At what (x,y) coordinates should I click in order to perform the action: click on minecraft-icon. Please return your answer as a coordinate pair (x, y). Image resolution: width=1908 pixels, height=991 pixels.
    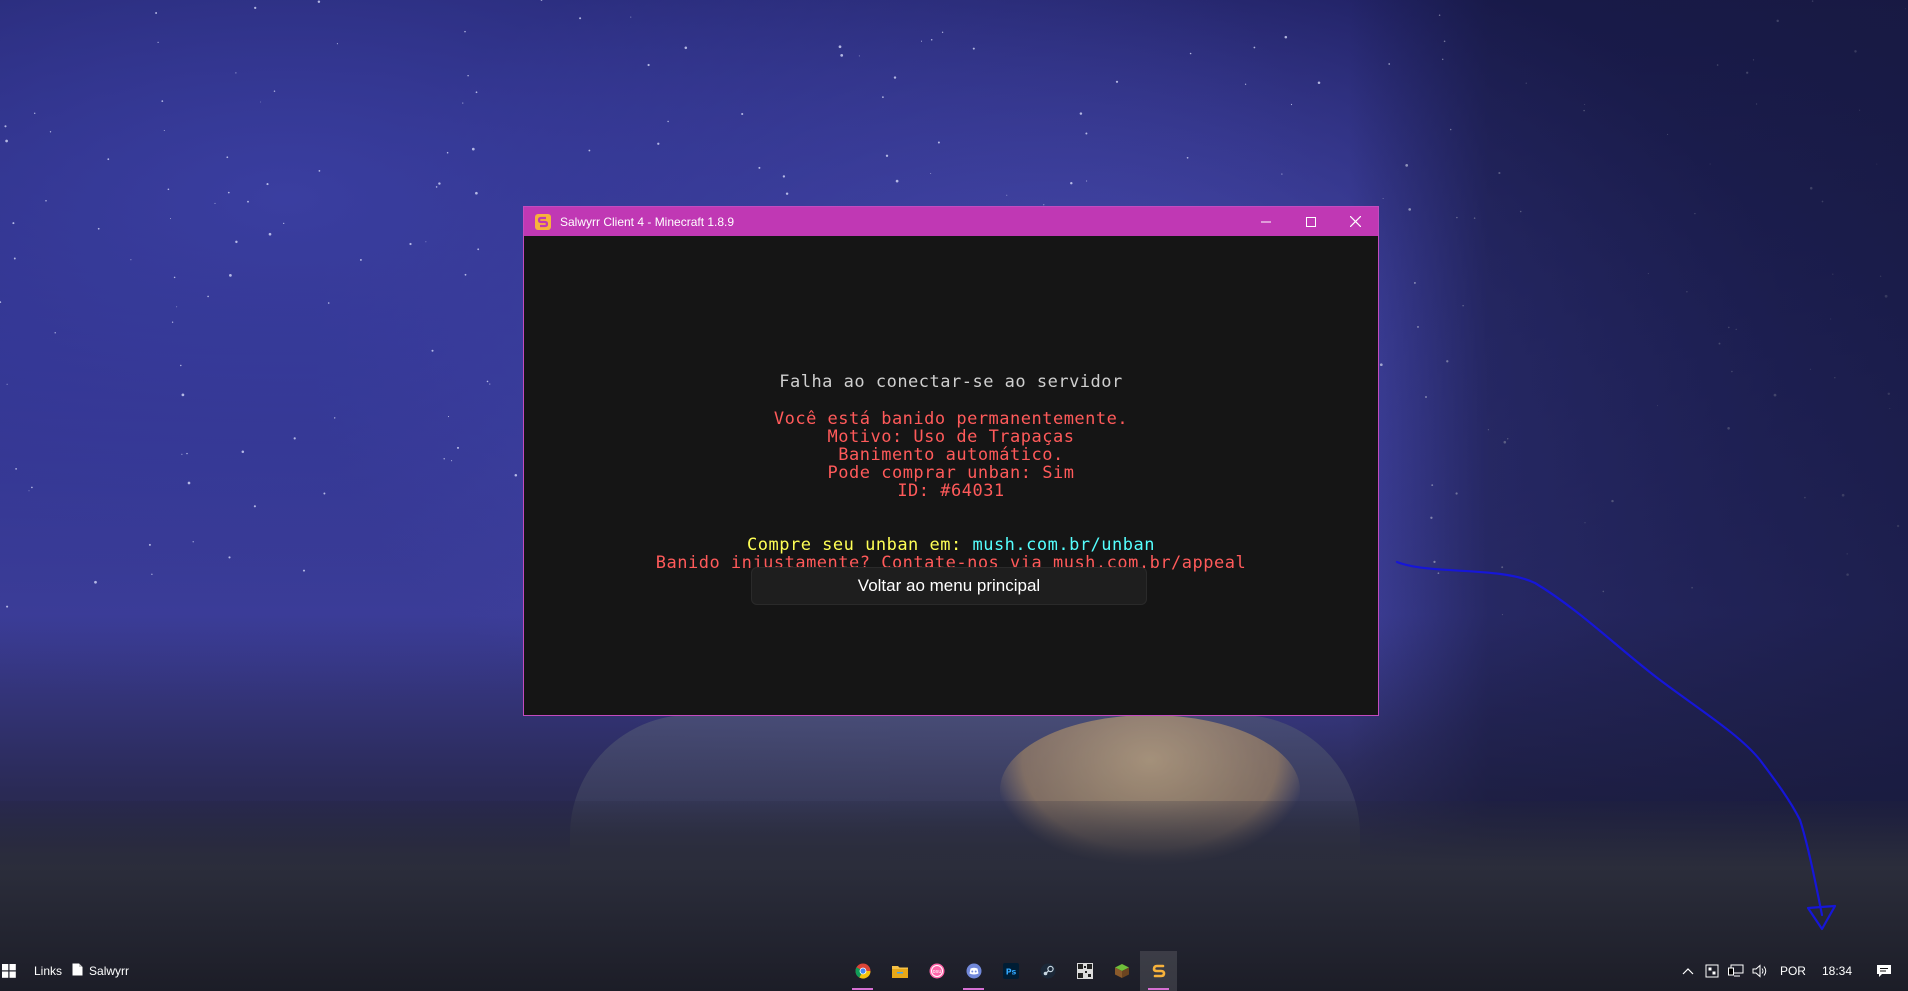
    Looking at the image, I should click on (1121, 971).